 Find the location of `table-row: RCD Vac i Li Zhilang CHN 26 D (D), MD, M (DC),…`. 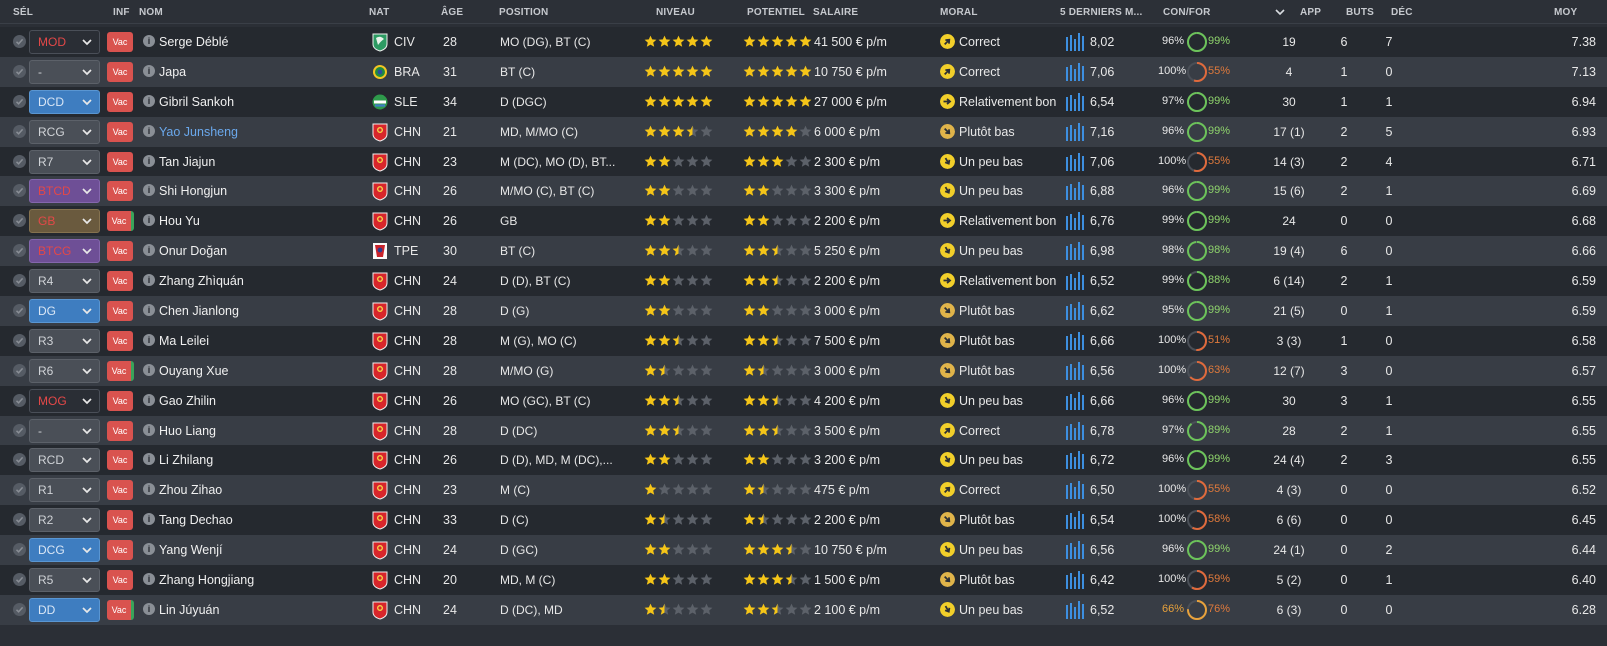

table-row: RCD Vac i Li Zhilang CHN 26 D (D), MD, M (DC),… is located at coordinates (803, 460).